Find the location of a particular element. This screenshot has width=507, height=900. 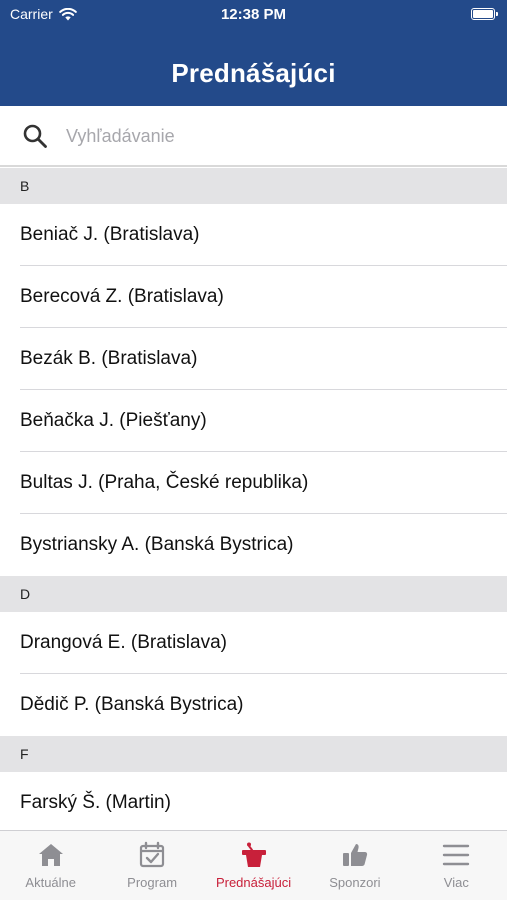

tab-label: Aktuálne is located at coordinates (50, 882).